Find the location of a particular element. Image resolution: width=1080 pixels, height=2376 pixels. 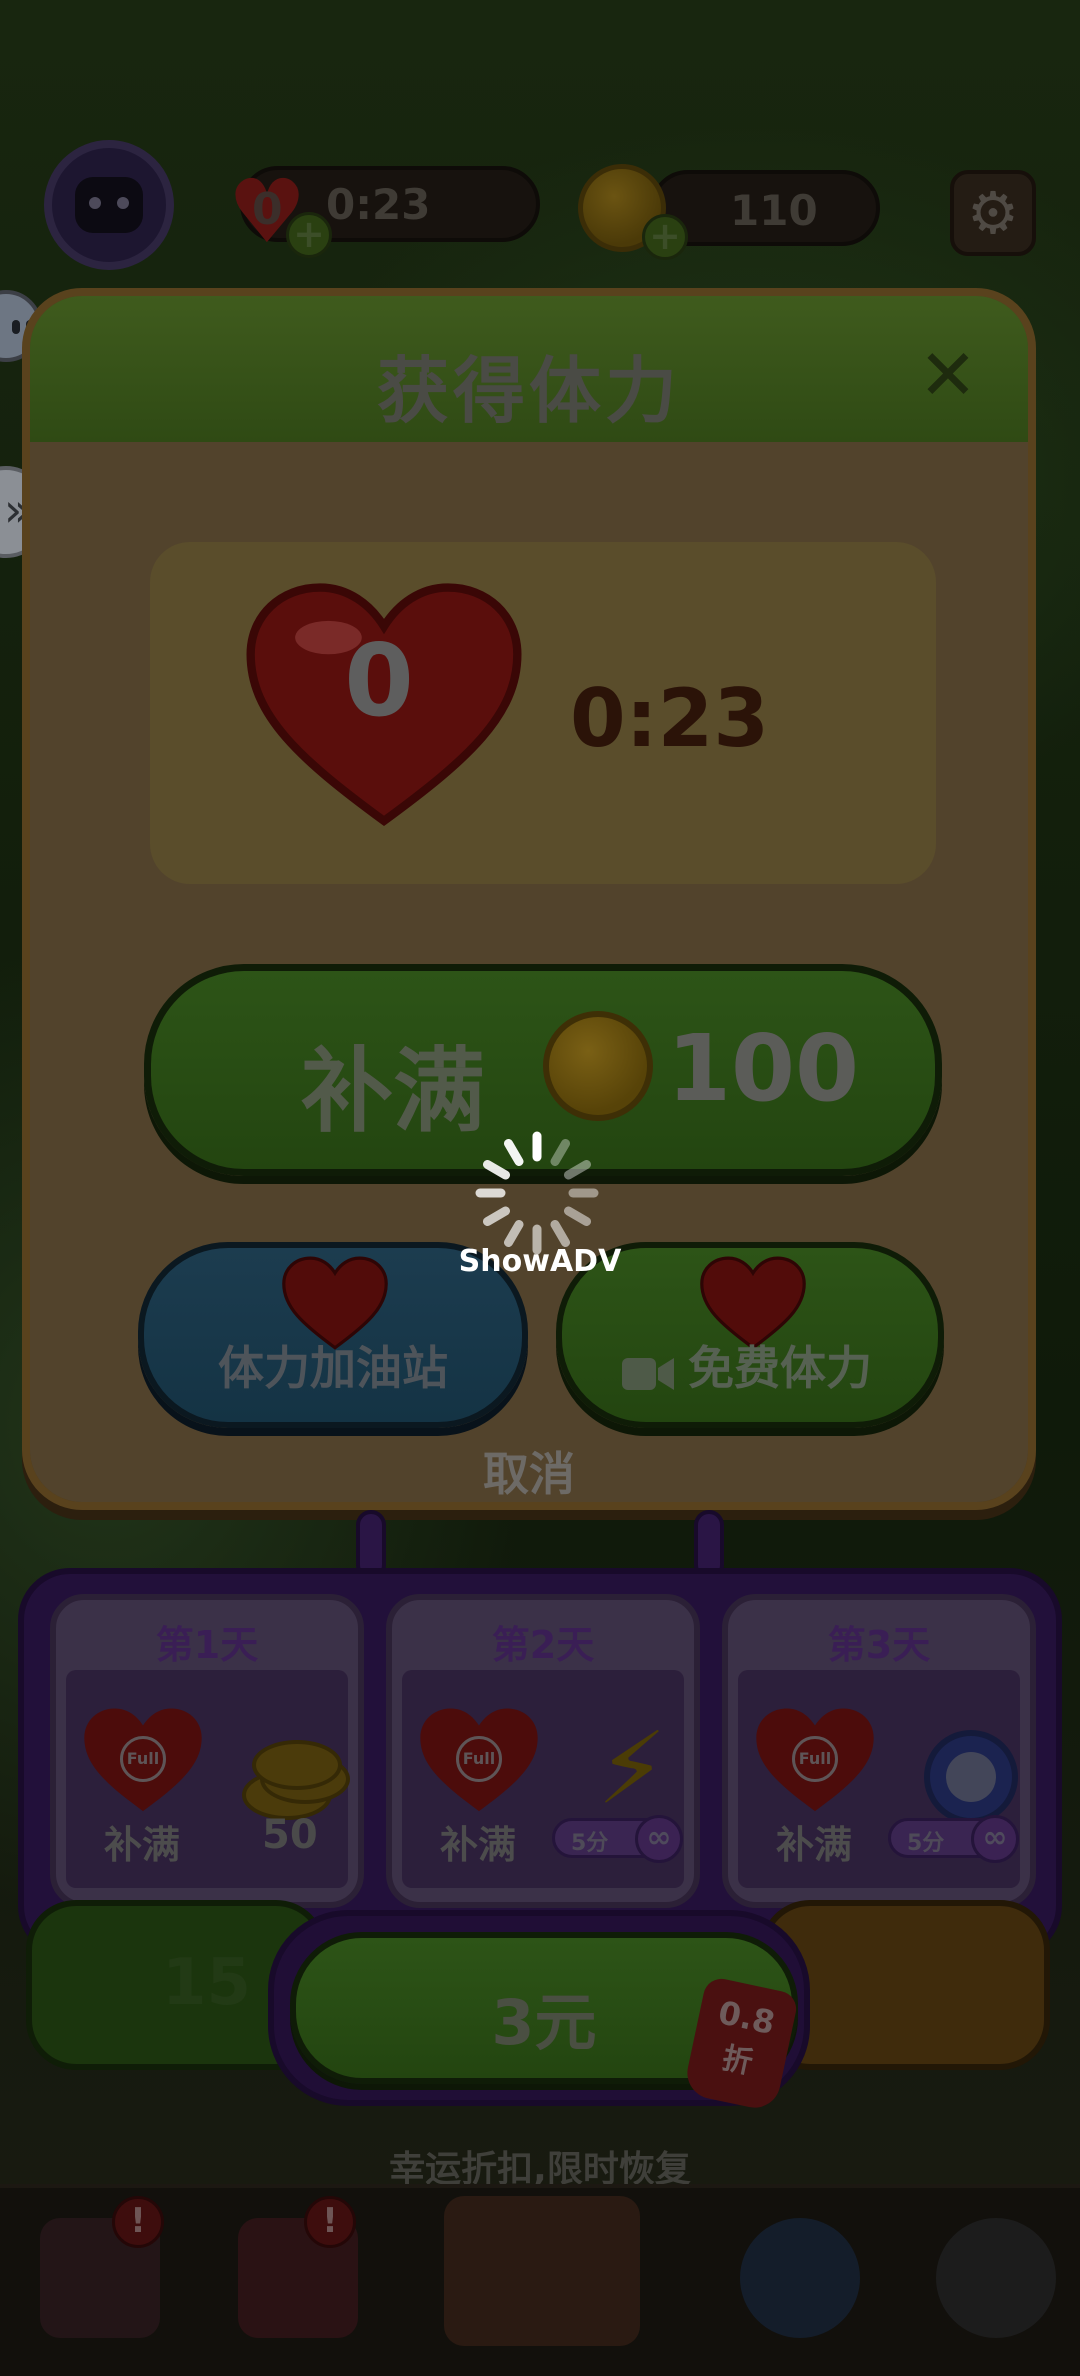

cancel-button: 取消 is located at coordinates (529, 1470).